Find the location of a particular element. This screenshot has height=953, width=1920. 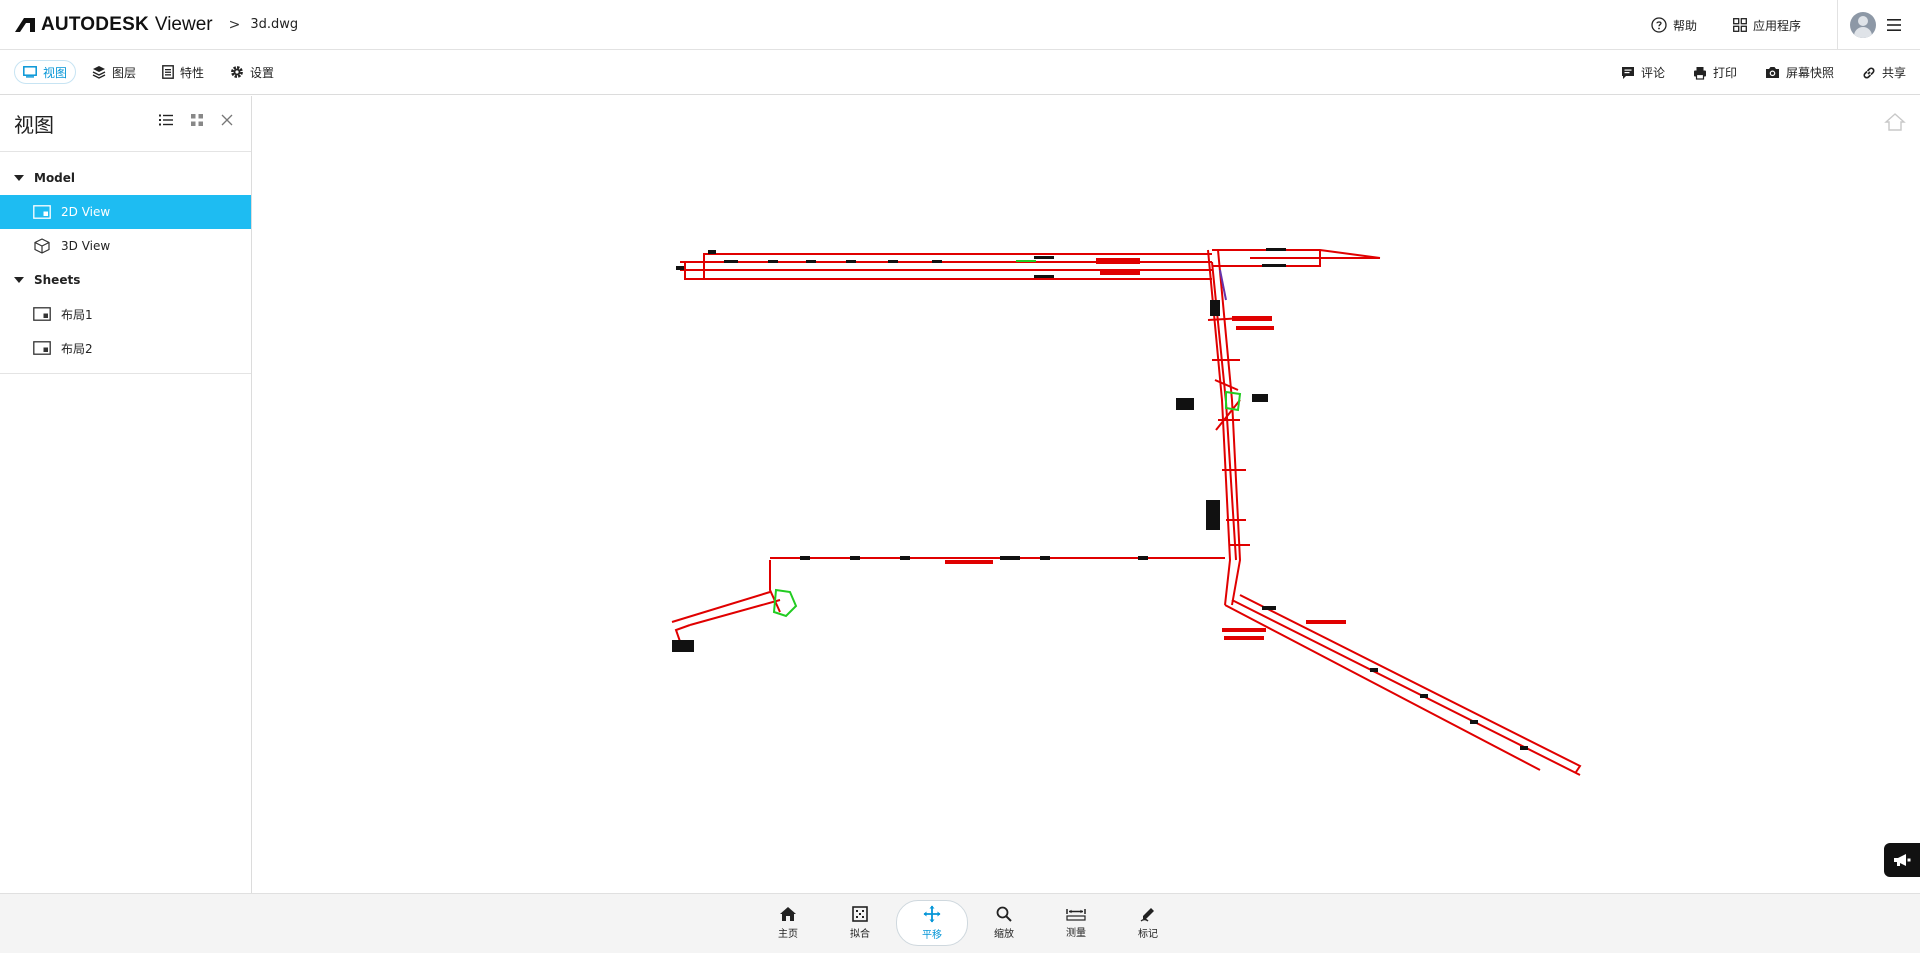

tree-group-label: Sheets is located at coordinates (57, 280).